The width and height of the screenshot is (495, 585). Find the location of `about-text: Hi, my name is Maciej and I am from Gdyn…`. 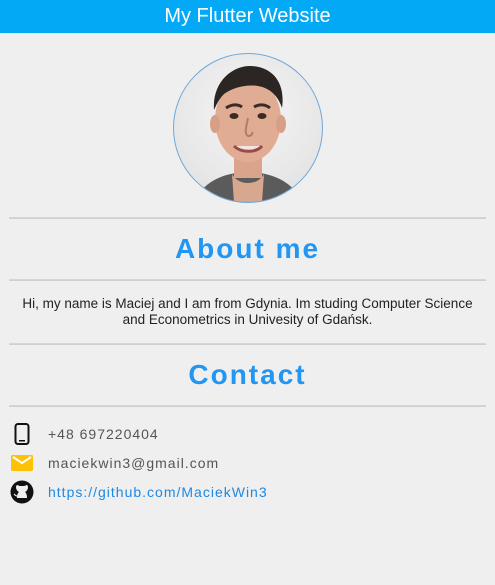

about-text: Hi, my name is Maciej and I am from Gdyn… is located at coordinates (247, 311).